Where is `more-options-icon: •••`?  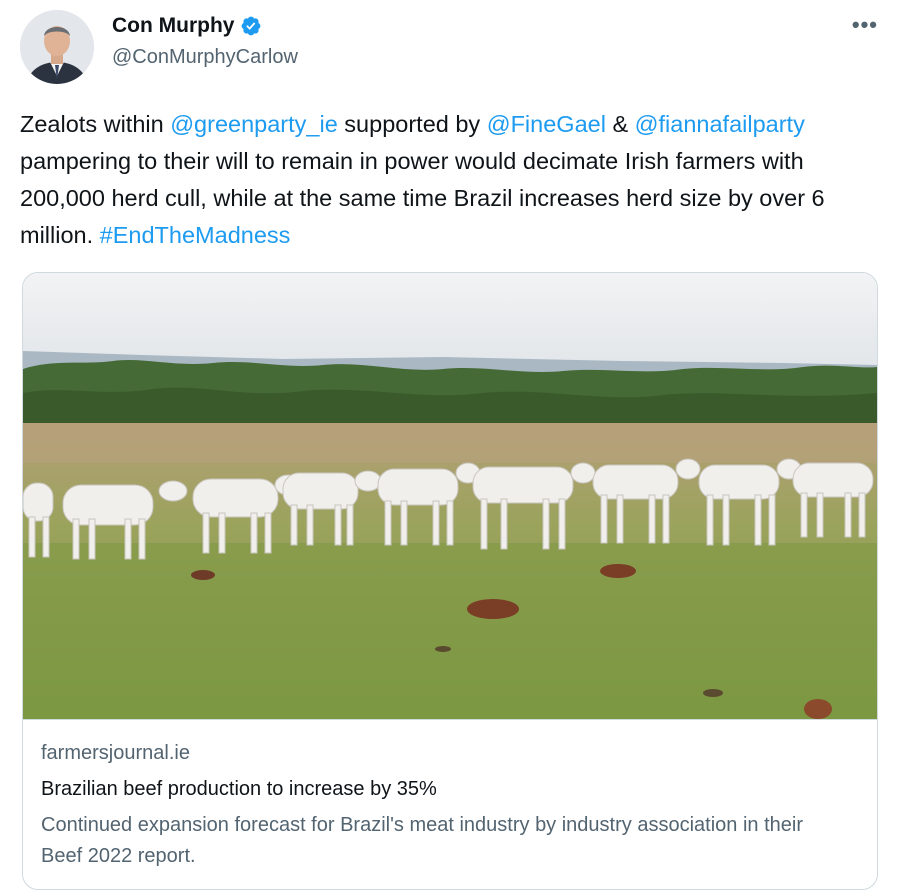 more-options-icon: ••• is located at coordinates (865, 25).